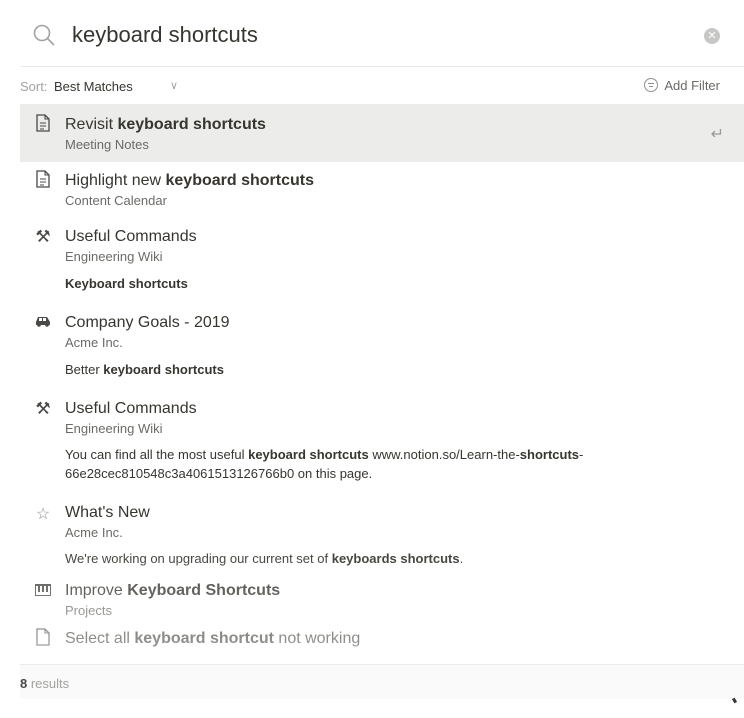  I want to click on result-subtitle: Content Calendar, so click(116, 200).